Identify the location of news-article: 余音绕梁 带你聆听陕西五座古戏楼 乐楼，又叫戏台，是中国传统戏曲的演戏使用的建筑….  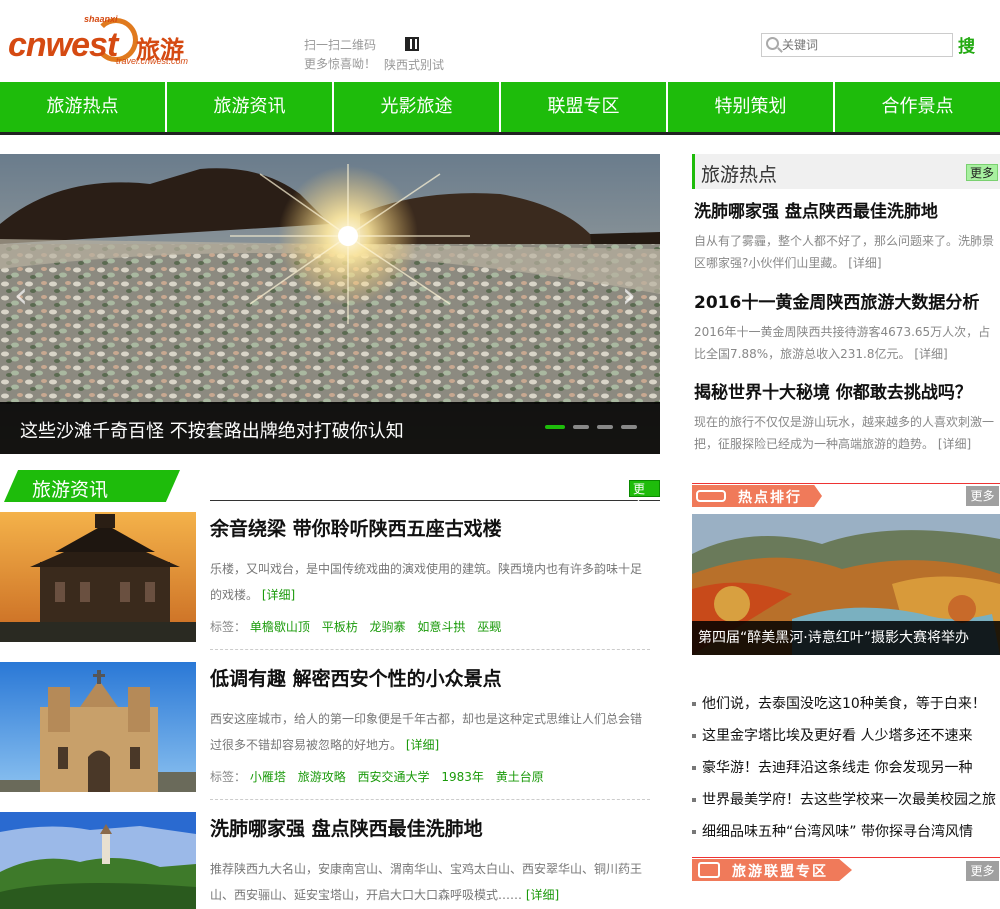
(330, 581).